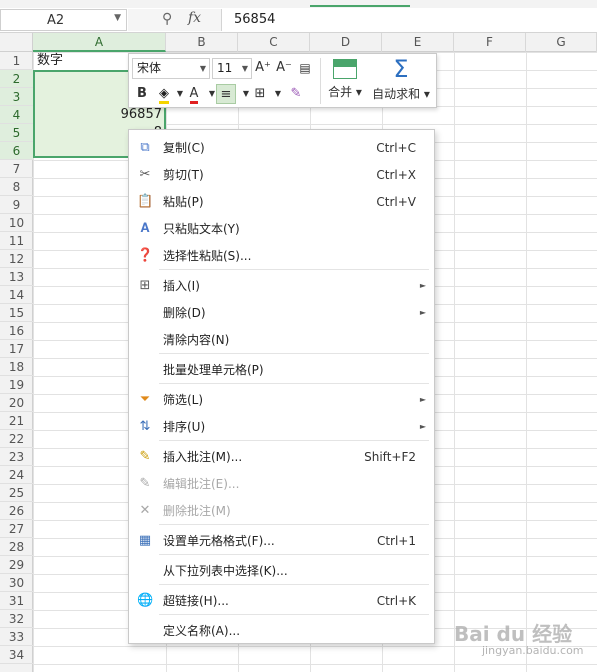 This screenshot has width=597, height=672. I want to click on filter-icon: ⏷, so click(145, 399).